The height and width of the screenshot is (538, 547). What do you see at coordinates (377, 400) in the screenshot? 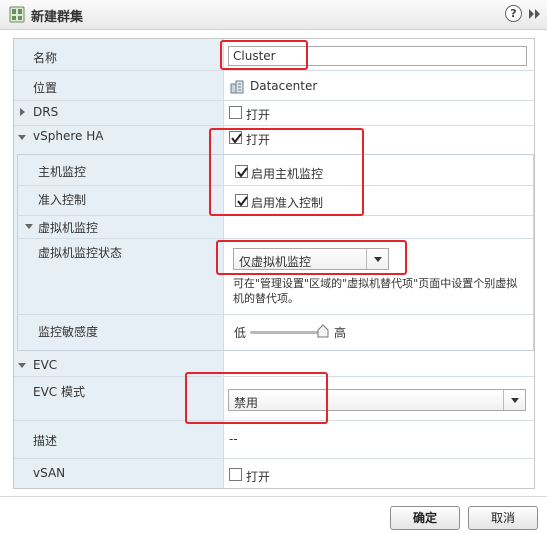
I see `evc-mode-select: 禁用` at bounding box center [377, 400].